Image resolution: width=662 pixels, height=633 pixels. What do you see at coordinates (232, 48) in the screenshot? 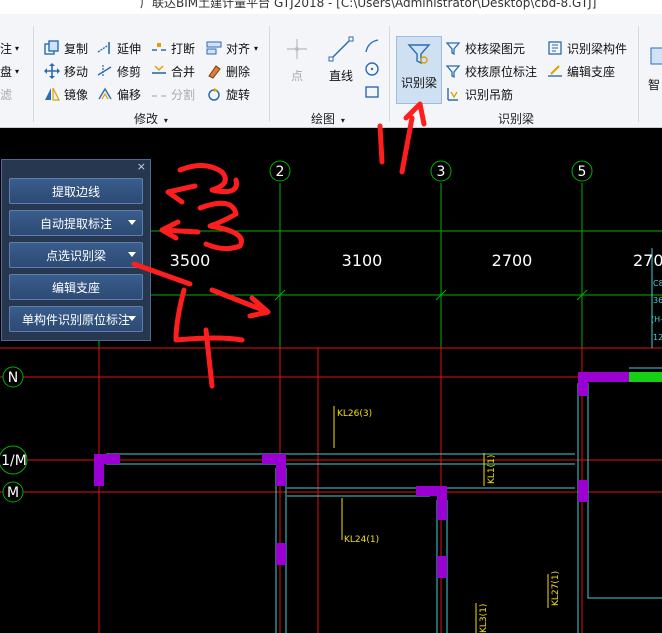
I see `align-button: 对齐 ▾` at bounding box center [232, 48].